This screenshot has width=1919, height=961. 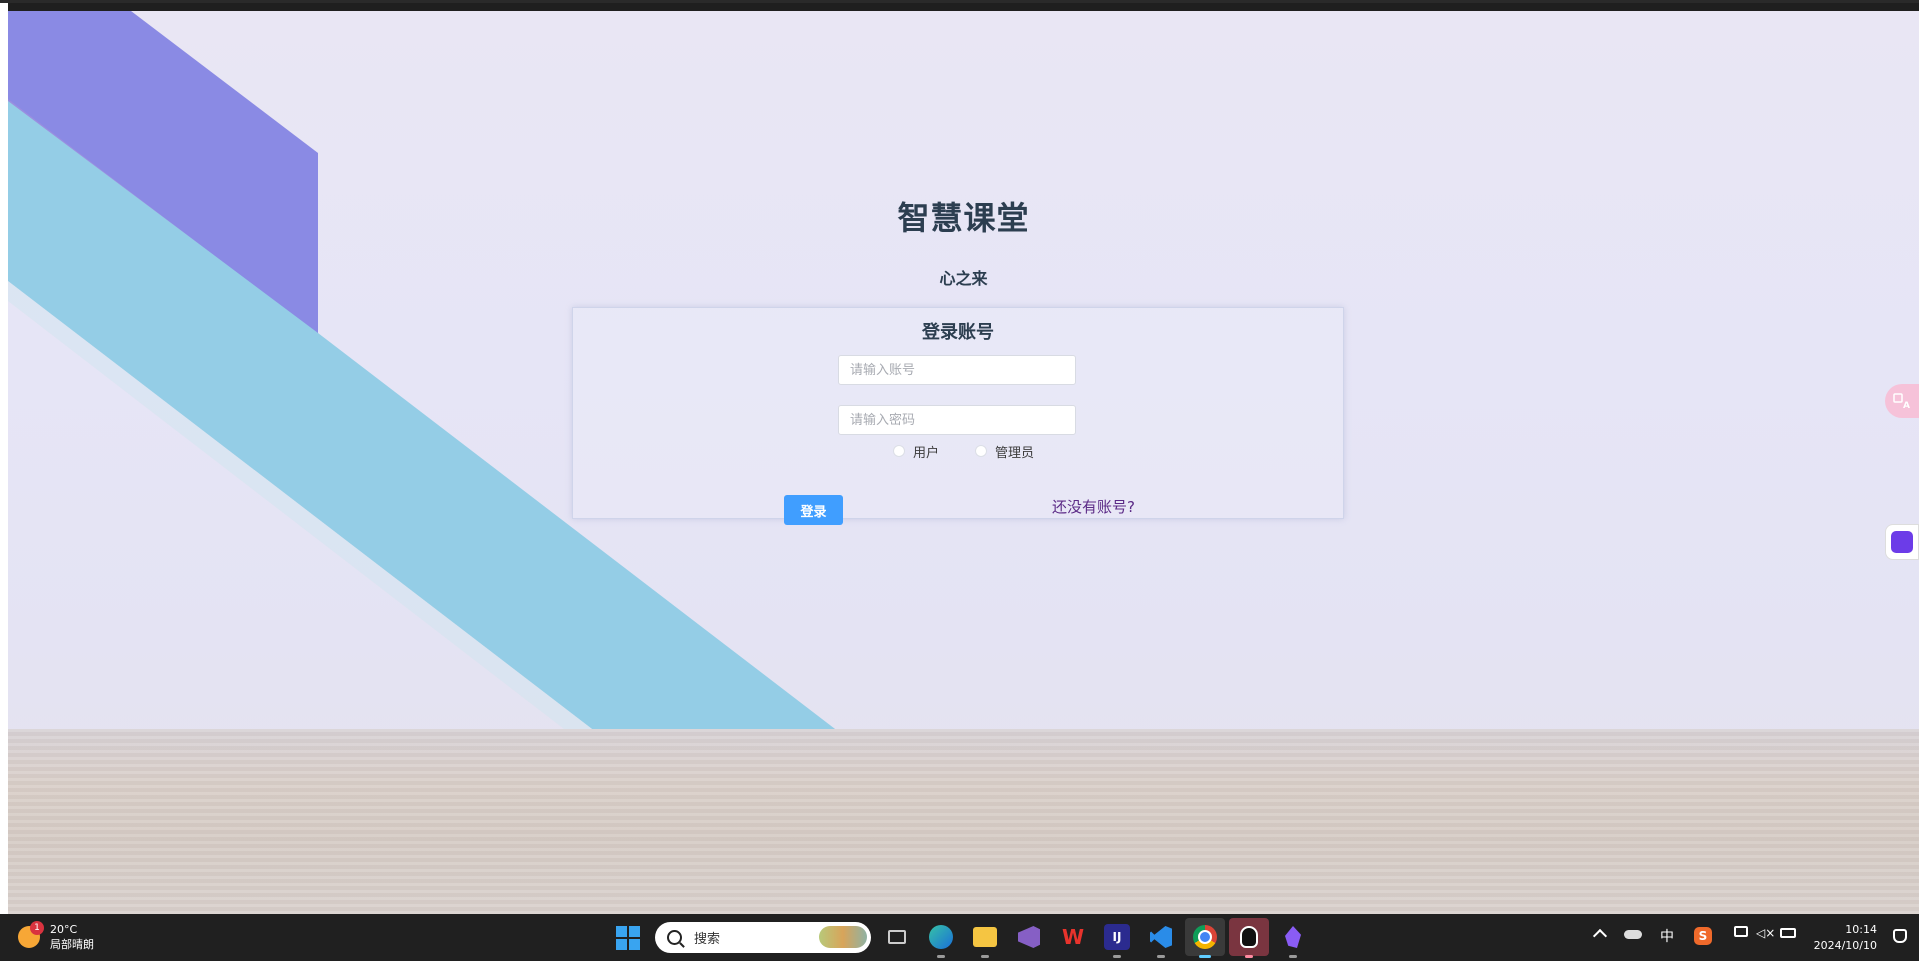 I want to click on page-title: 智慧课堂, so click(x=963, y=218).